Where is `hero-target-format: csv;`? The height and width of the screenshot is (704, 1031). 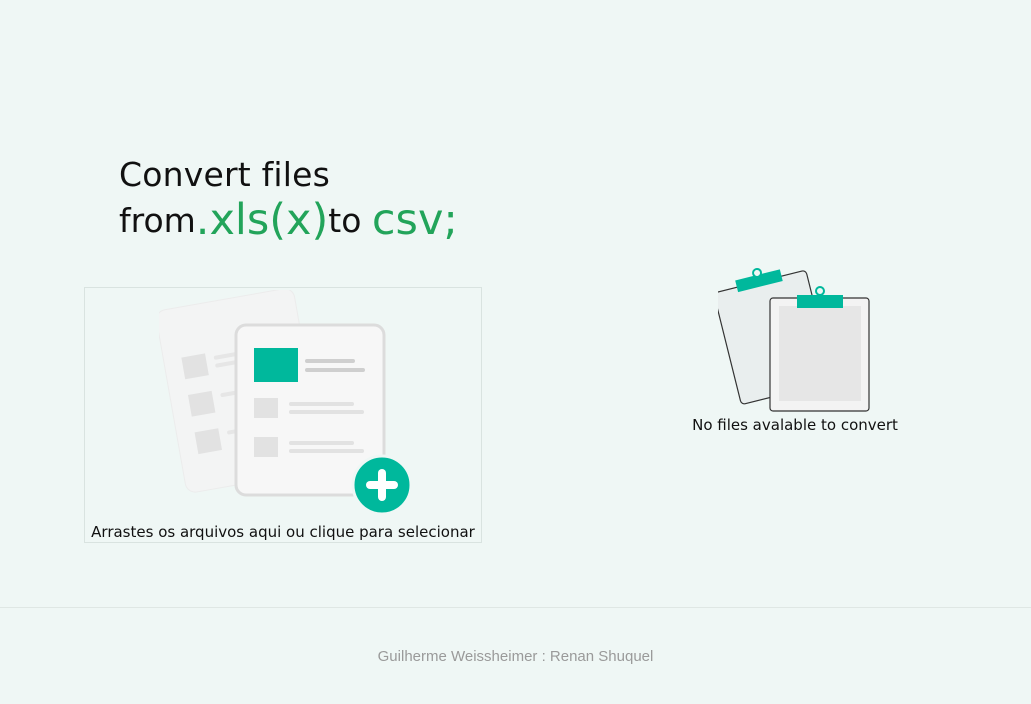
hero-target-format: csv; is located at coordinates (414, 219).